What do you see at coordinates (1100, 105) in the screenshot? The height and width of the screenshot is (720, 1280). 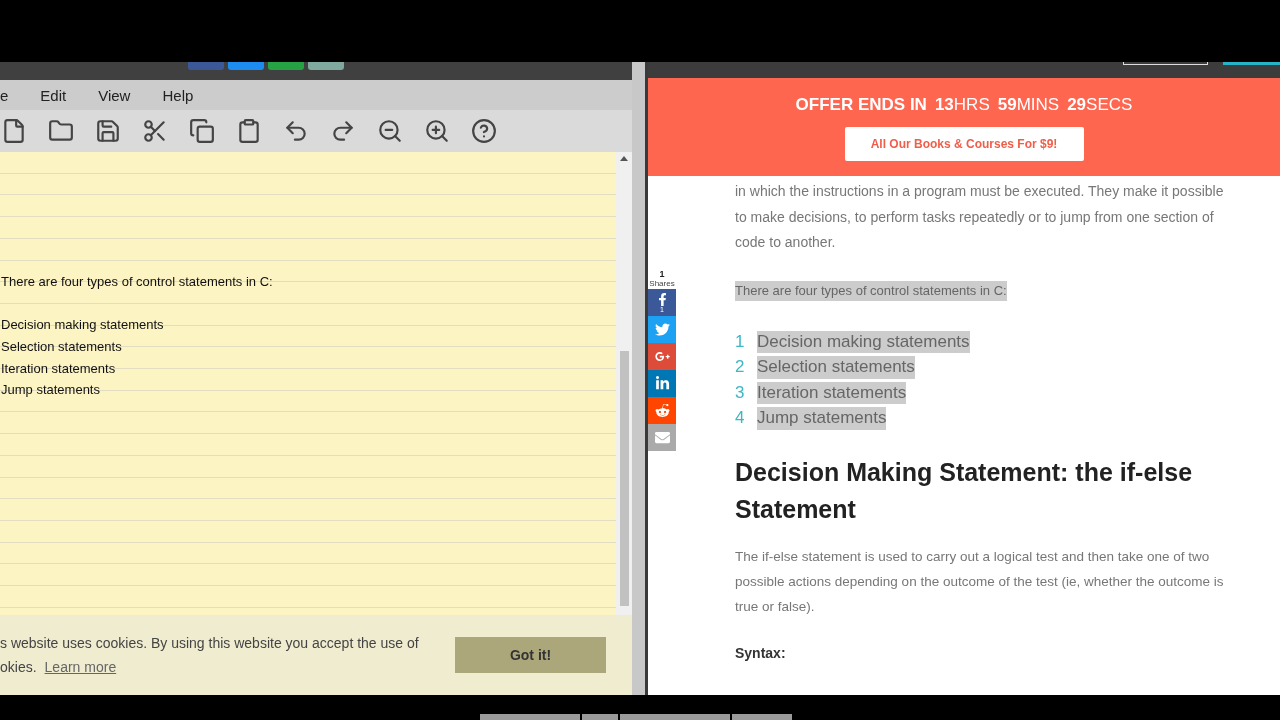 I see `countdown-value: 29SECS` at bounding box center [1100, 105].